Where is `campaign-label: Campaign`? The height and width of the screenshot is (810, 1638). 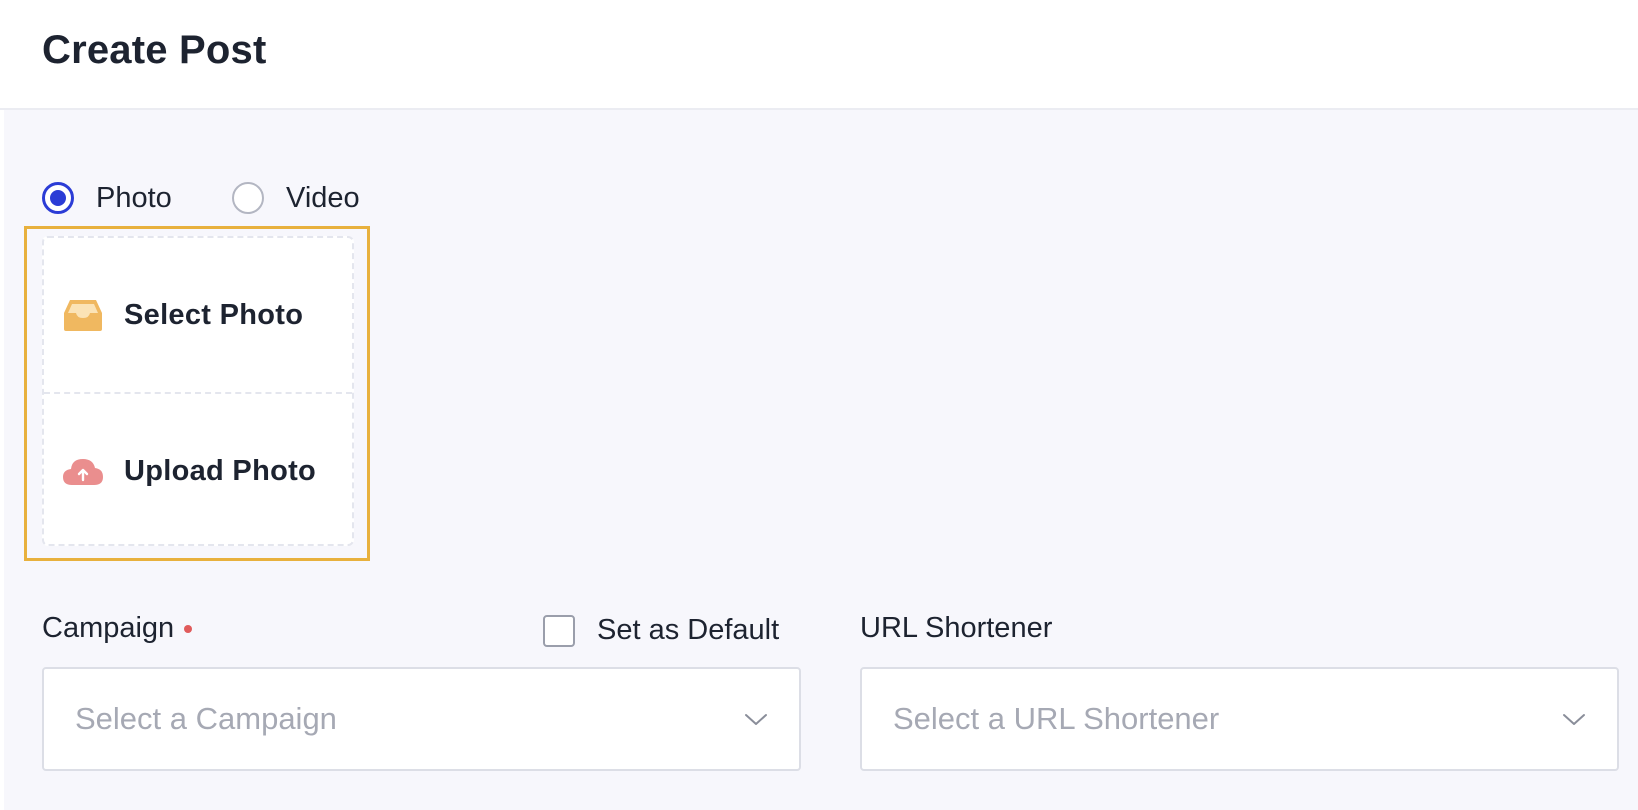
campaign-label: Campaign is located at coordinates (117, 628).